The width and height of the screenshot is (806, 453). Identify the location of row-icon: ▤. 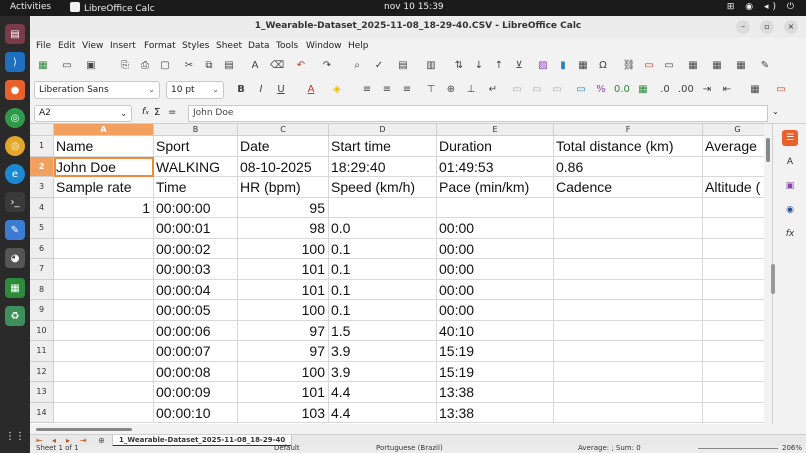
(403, 66).